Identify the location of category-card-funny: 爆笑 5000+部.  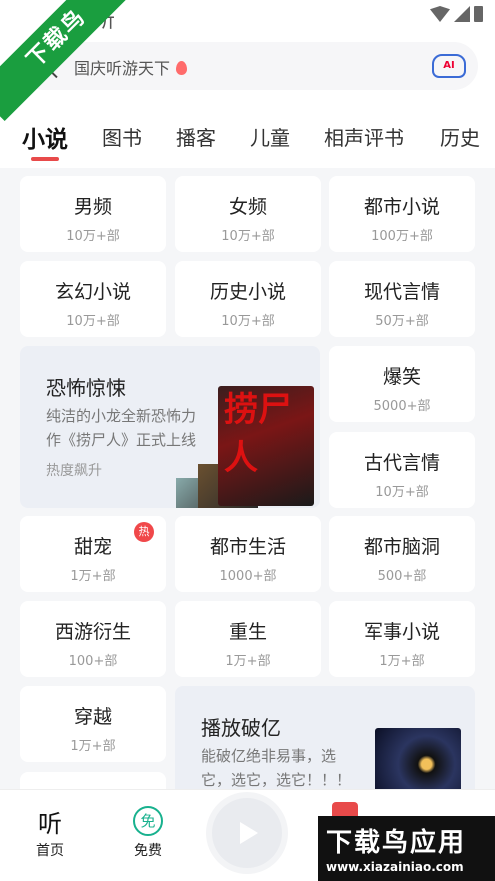
(402, 384).